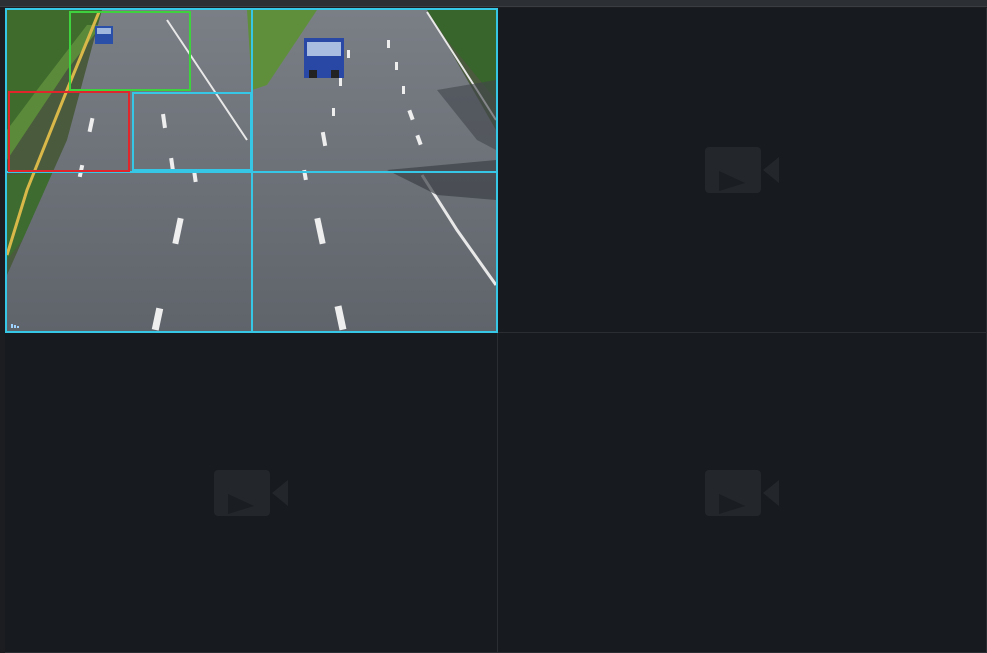  What do you see at coordinates (493, 3) in the screenshot?
I see `top-toolbar-strip` at bounding box center [493, 3].